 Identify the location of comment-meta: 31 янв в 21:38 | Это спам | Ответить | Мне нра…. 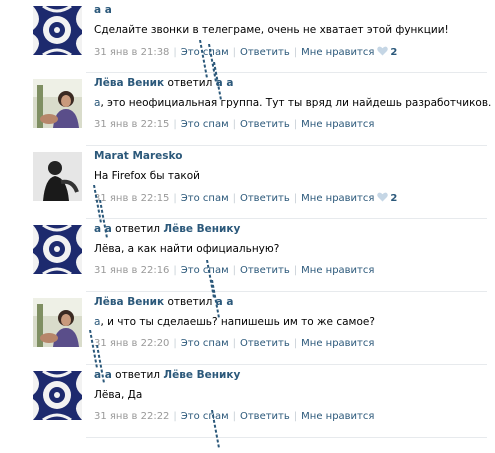
(245, 52).